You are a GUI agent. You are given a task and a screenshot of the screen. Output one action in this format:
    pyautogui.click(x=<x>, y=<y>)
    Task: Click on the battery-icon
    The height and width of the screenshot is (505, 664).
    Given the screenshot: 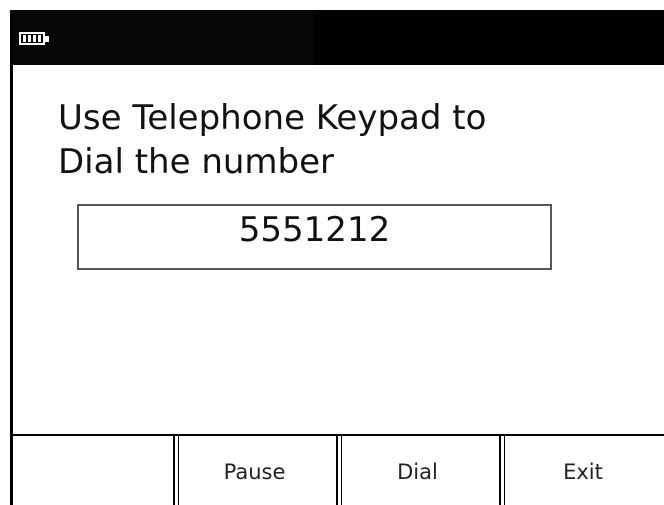 What is the action you would take?
    pyautogui.click(x=32, y=38)
    